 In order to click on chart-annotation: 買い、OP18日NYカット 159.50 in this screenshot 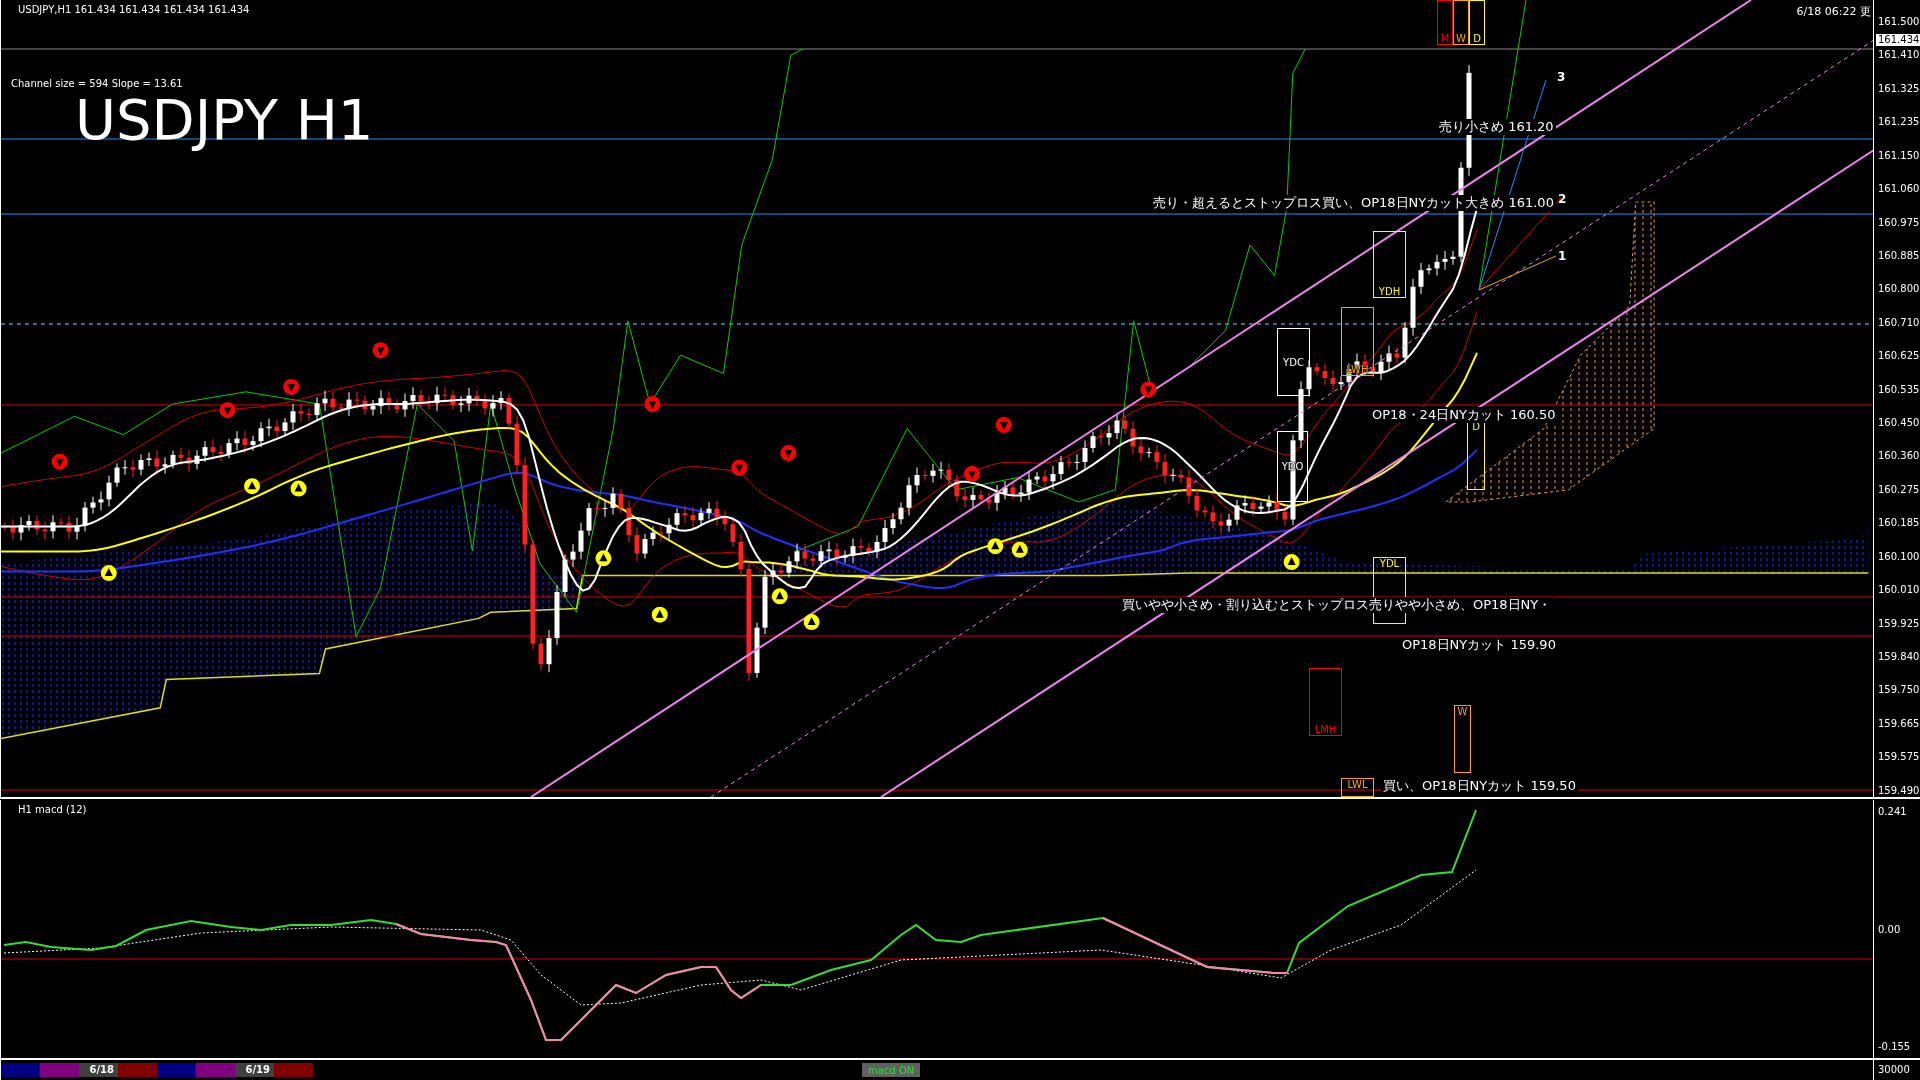, I will do `click(1479, 786)`.